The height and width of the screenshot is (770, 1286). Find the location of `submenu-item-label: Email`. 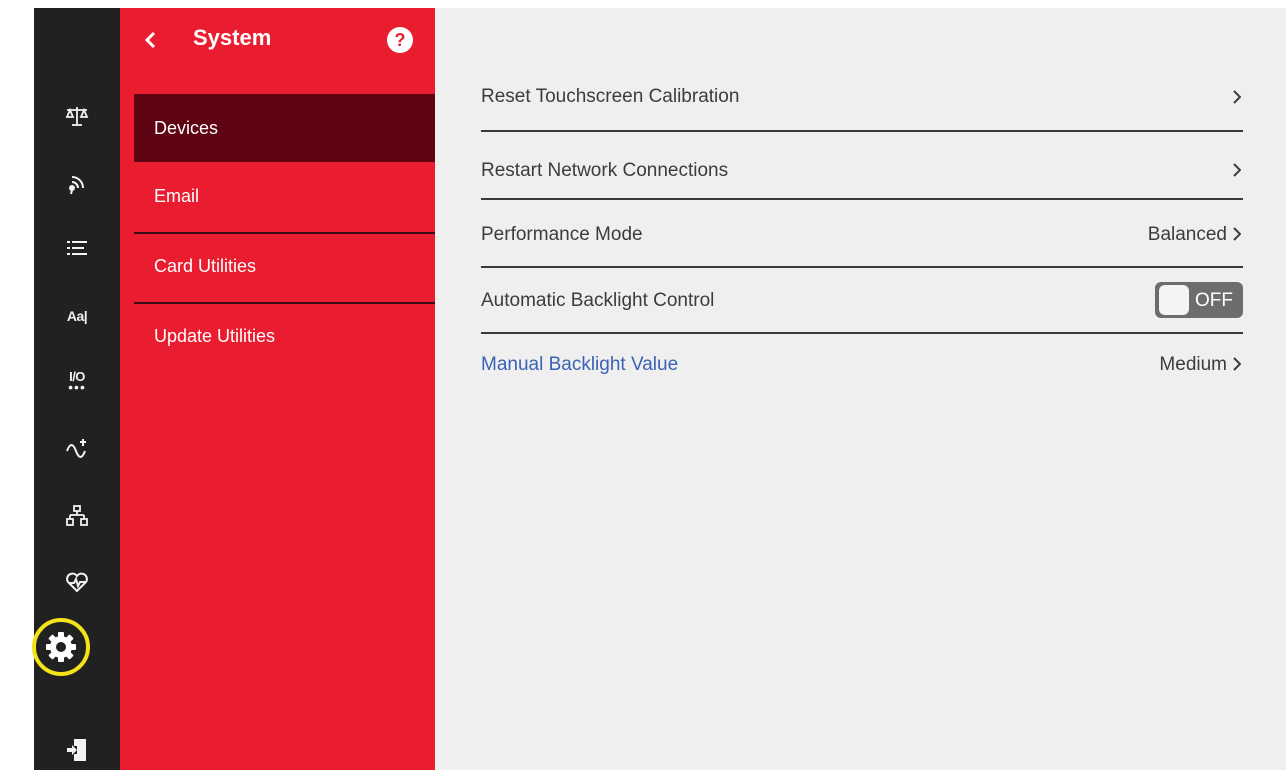

submenu-item-label: Email is located at coordinates (177, 196).